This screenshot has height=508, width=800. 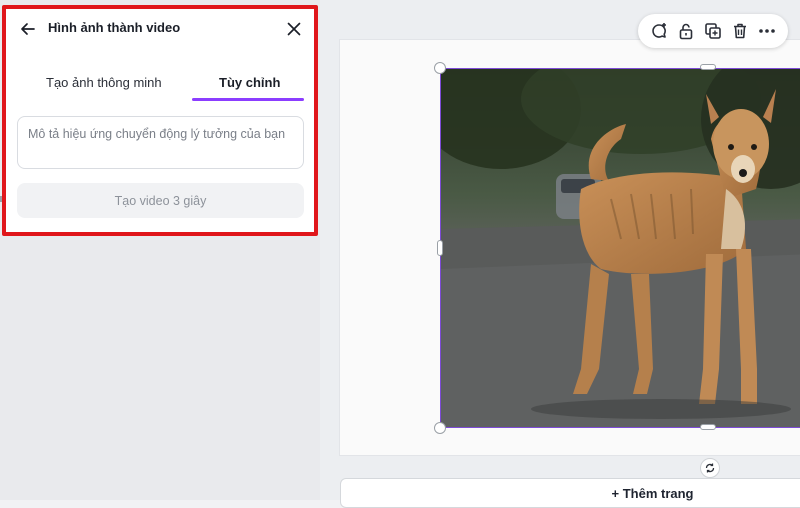 I want to click on comment-add-icon, so click(x=659, y=31).